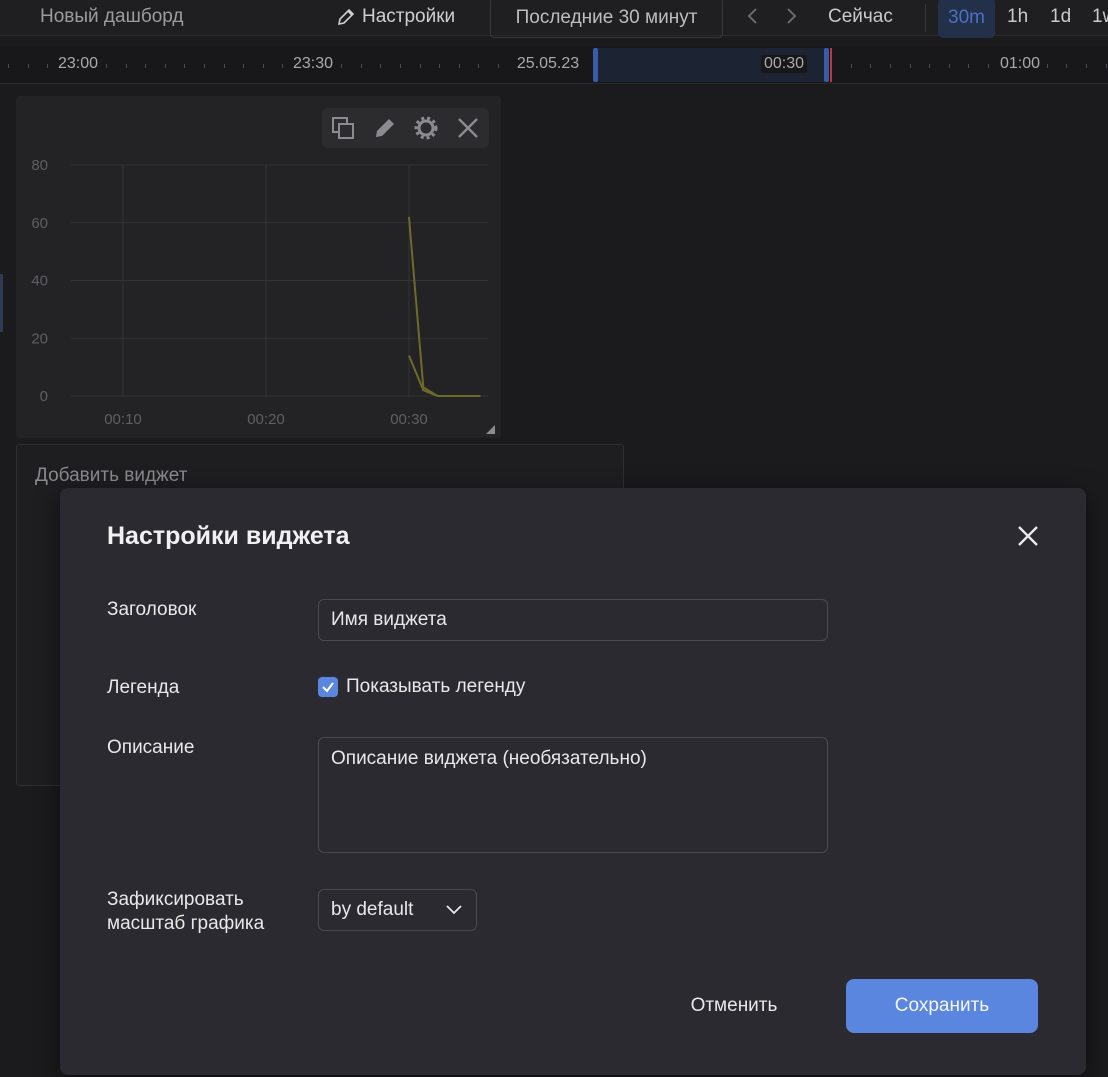 This screenshot has width=1108, height=1077. I want to click on checkmark-icon, so click(328, 687).